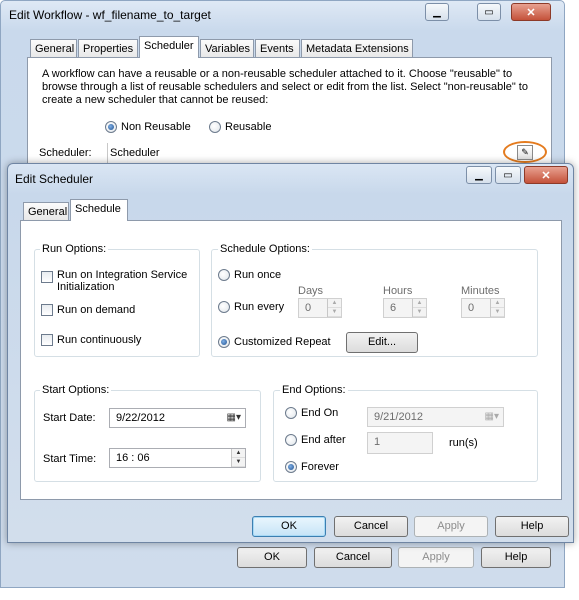  What do you see at coordinates (274, 342) in the screenshot?
I see `customized-repeat-option: Customized Repeat` at bounding box center [274, 342].